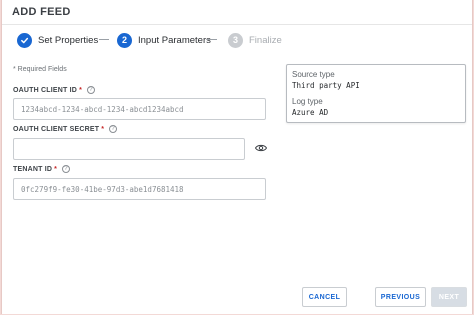  I want to click on log-type-label: Log type, so click(307, 101).